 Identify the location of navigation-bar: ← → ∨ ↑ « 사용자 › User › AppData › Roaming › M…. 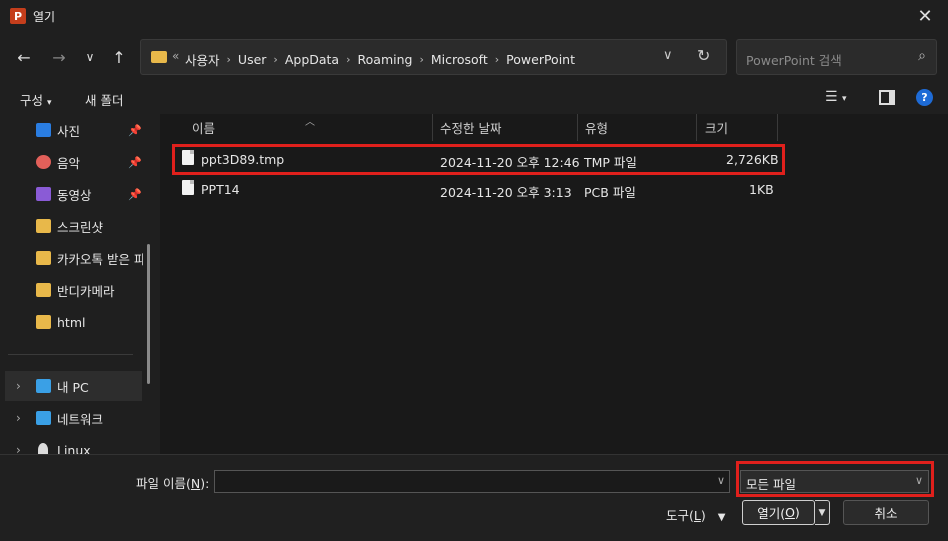
(474, 57).